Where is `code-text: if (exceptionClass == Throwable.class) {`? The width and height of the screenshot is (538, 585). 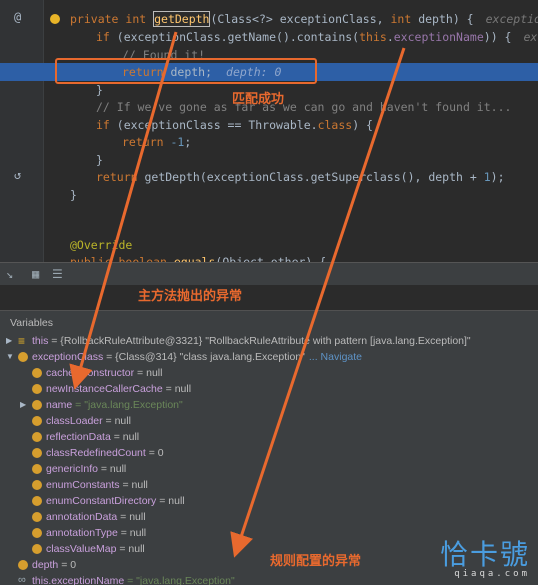
code-text: if (exceptionClass == Throwable.class) { is located at coordinates (234, 125).